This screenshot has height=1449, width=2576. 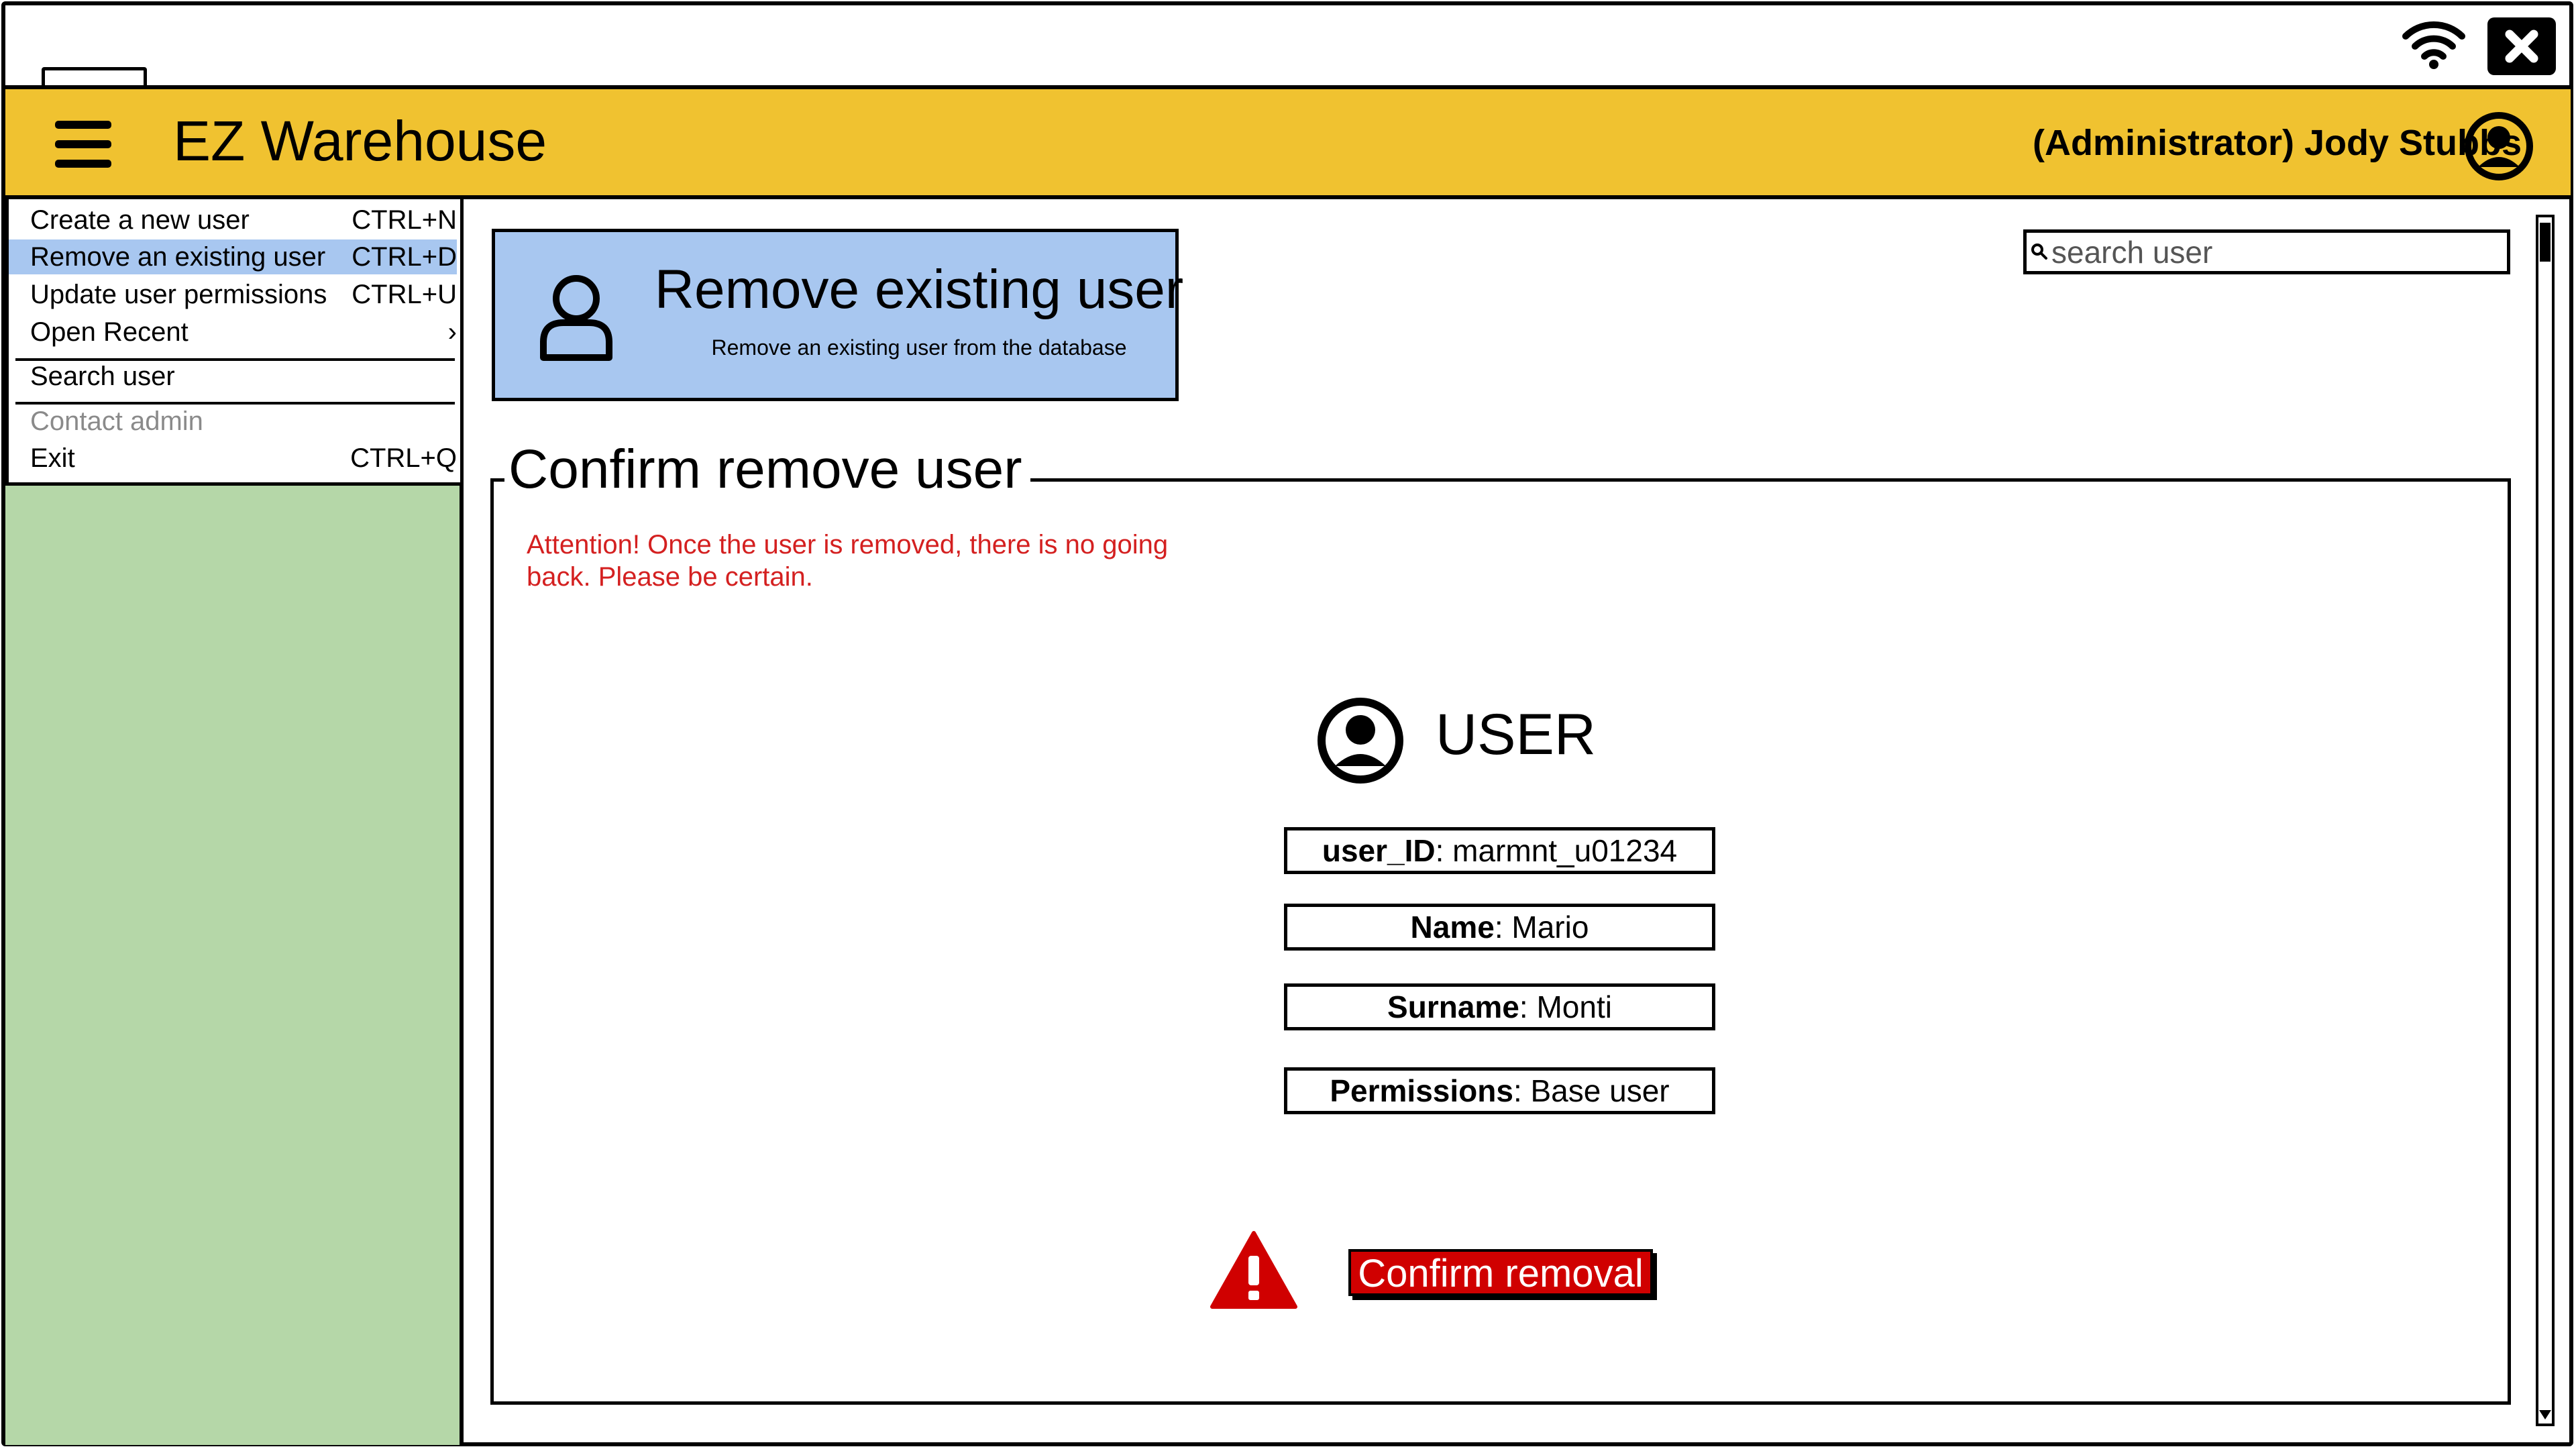 I want to click on app-title: EZ Warehouse, so click(x=360, y=140).